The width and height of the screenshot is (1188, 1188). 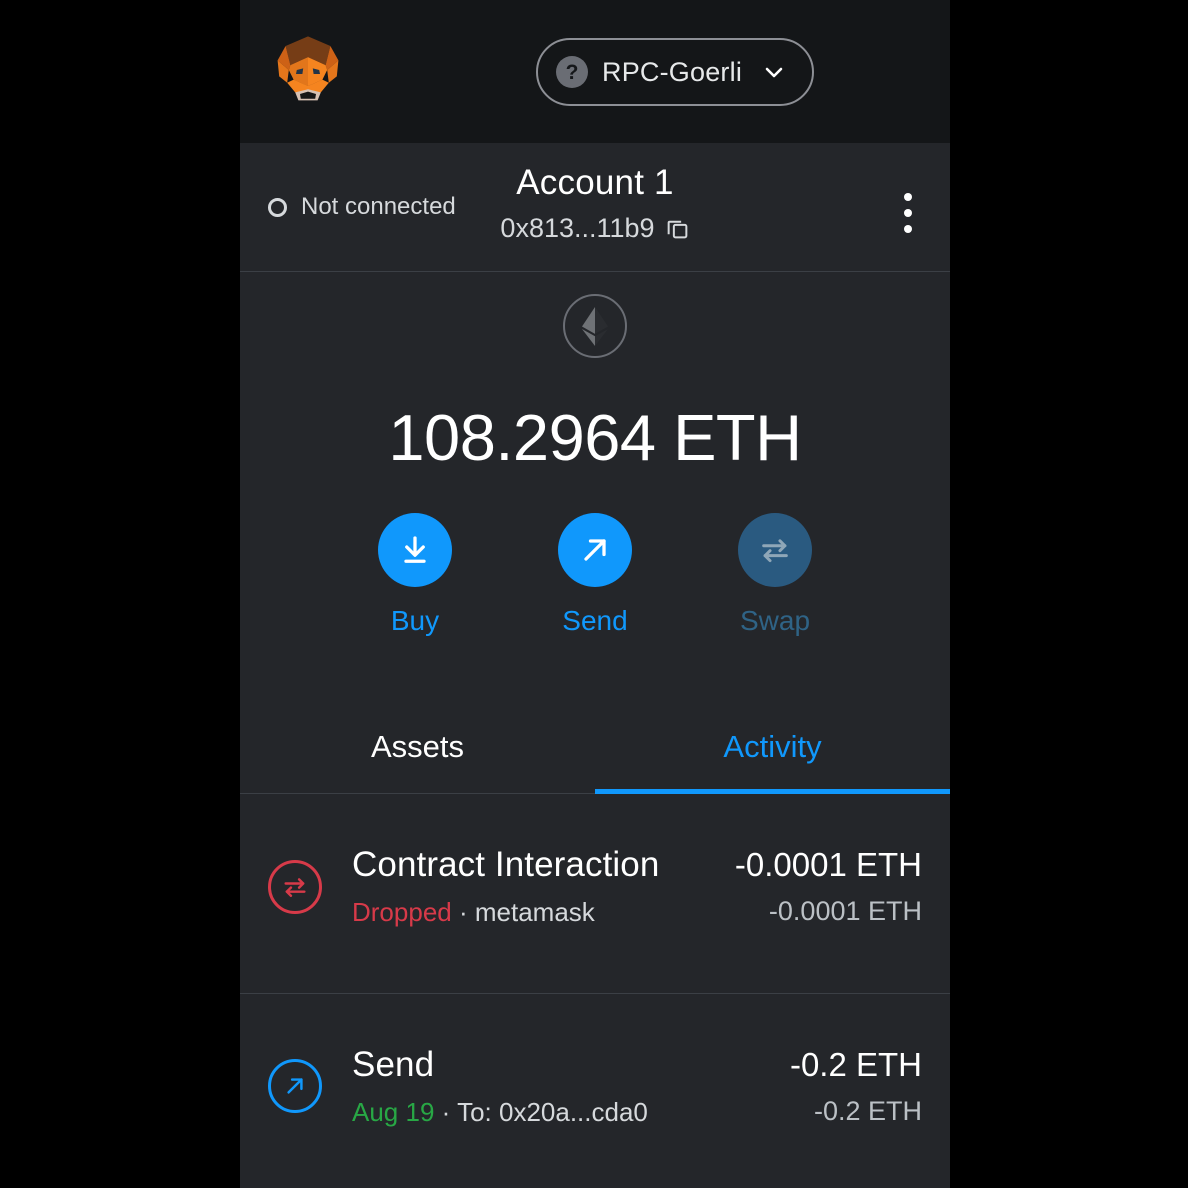 I want to click on transaction-title: Contract Interaction, so click(x=506, y=864).